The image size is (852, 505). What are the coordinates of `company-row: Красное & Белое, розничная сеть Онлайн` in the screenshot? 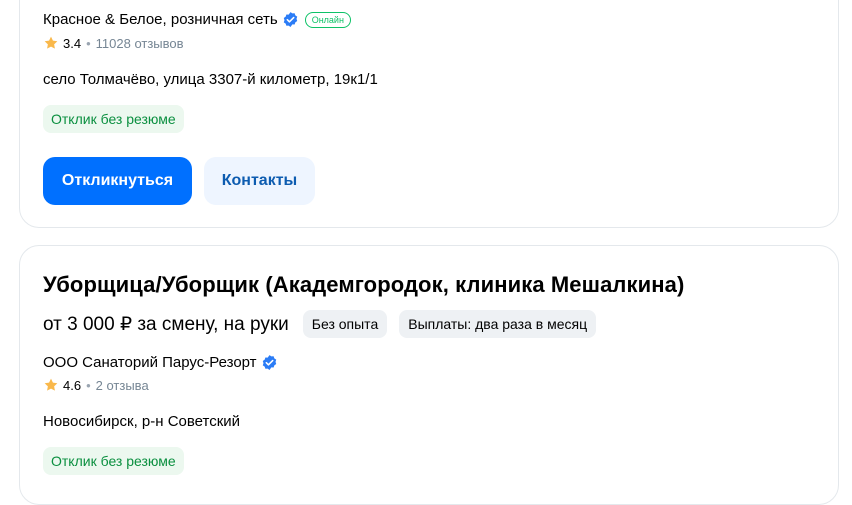 It's located at (197, 19).